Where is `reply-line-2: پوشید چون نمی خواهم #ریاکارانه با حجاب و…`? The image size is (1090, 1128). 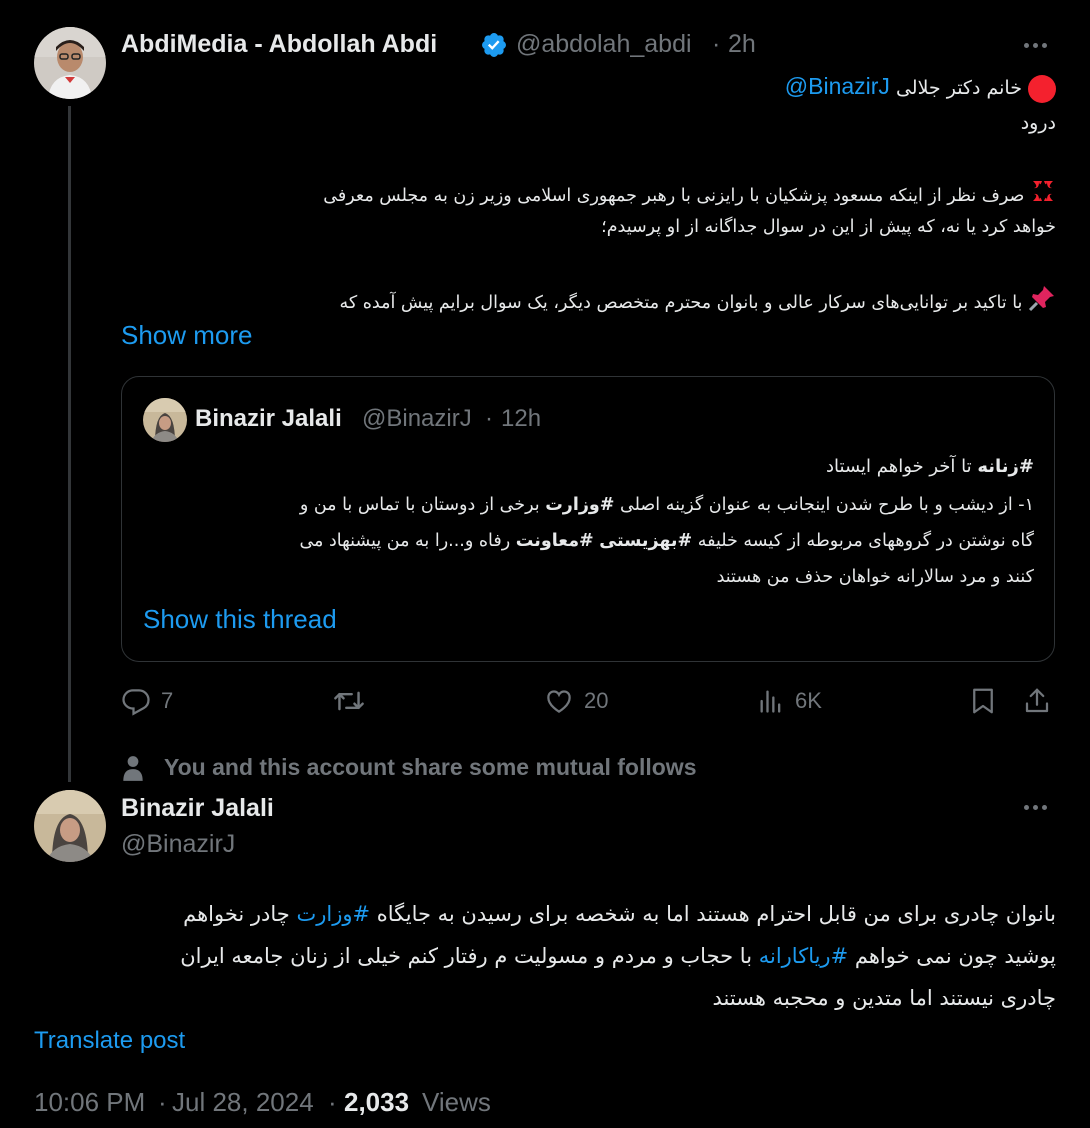 reply-line-2: پوشید چون نمی خواهم #ریاکارانه با حجاب و… is located at coordinates (618, 956).